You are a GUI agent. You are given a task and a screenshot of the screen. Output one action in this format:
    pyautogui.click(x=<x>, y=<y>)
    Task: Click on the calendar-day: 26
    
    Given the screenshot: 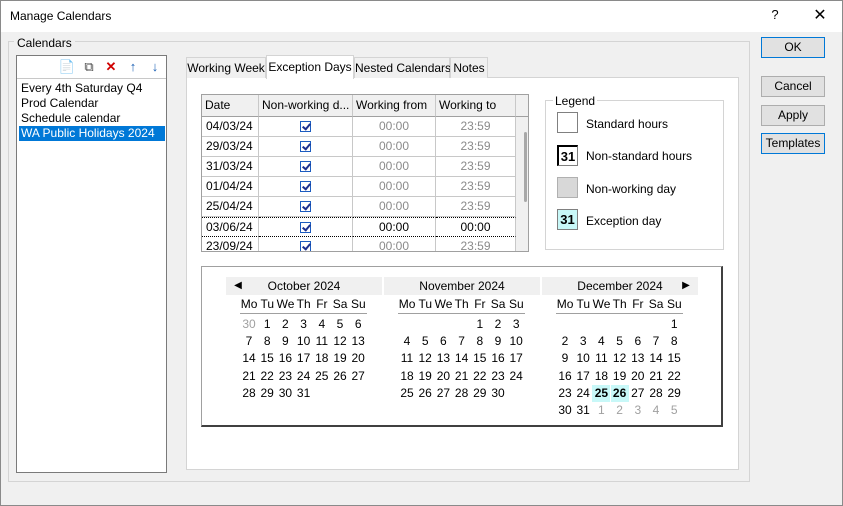 What is the action you would take?
    pyautogui.click(x=425, y=393)
    